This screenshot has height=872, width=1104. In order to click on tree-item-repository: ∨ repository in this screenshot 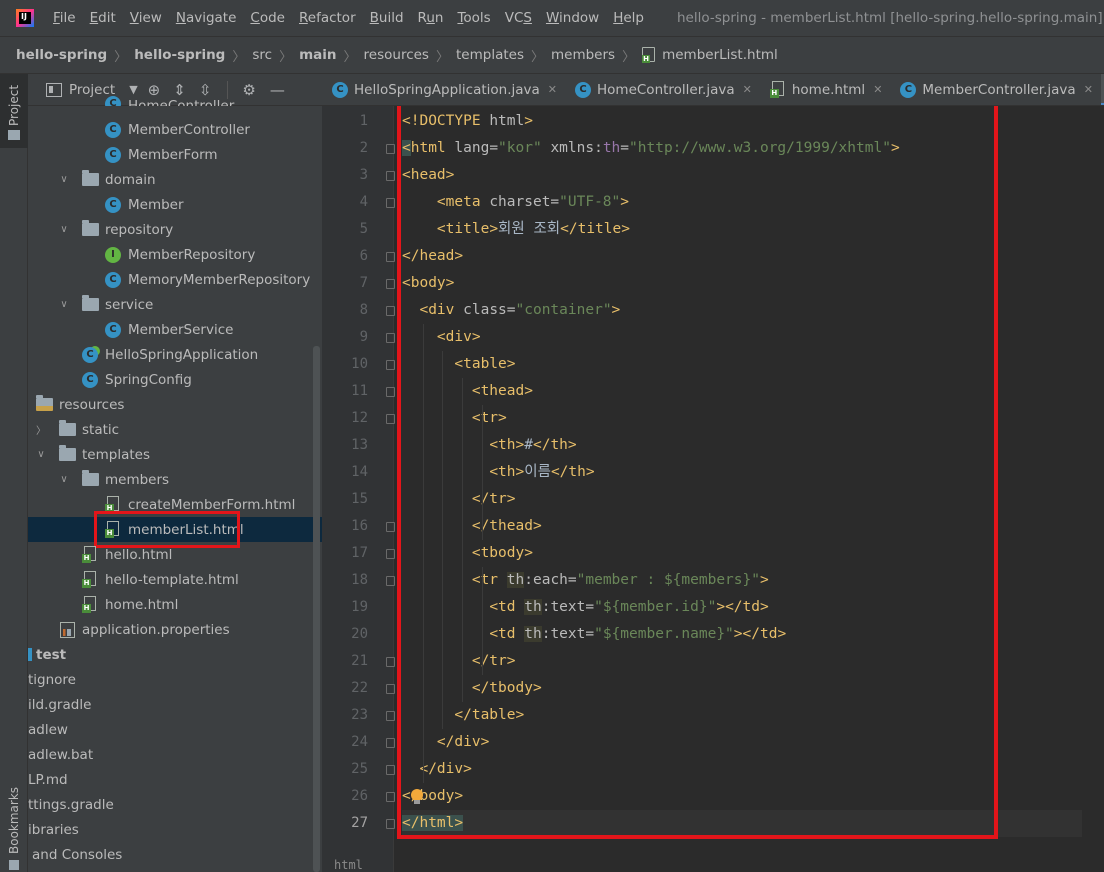, I will do `click(175, 229)`.